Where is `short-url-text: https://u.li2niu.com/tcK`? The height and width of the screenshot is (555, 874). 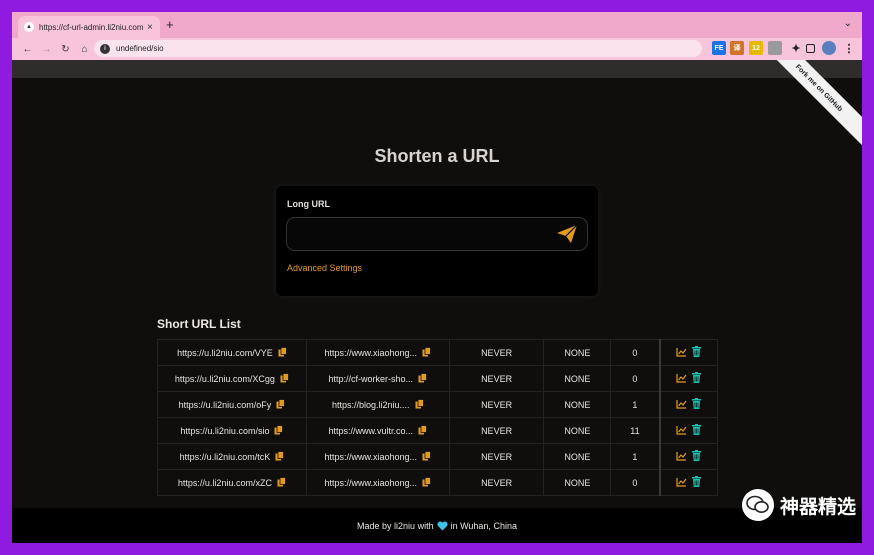
short-url-text: https://u.li2niu.com/tcK is located at coordinates (225, 457).